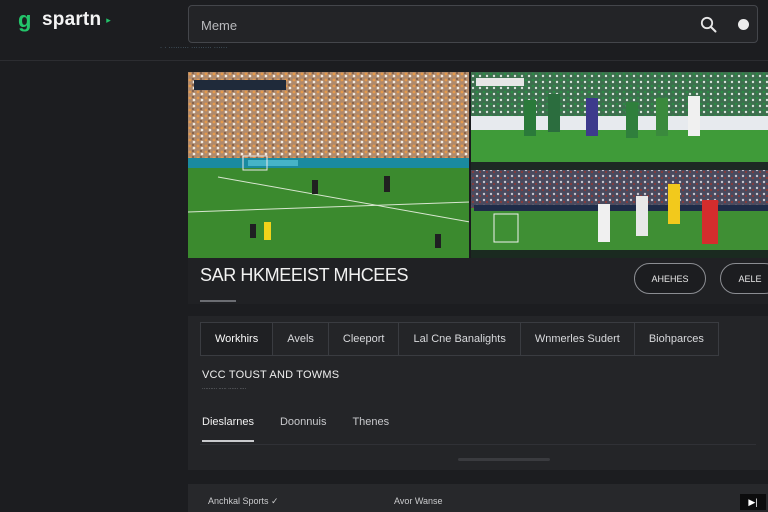  I want to click on logo: g spartn ▸, so click(64, 20).